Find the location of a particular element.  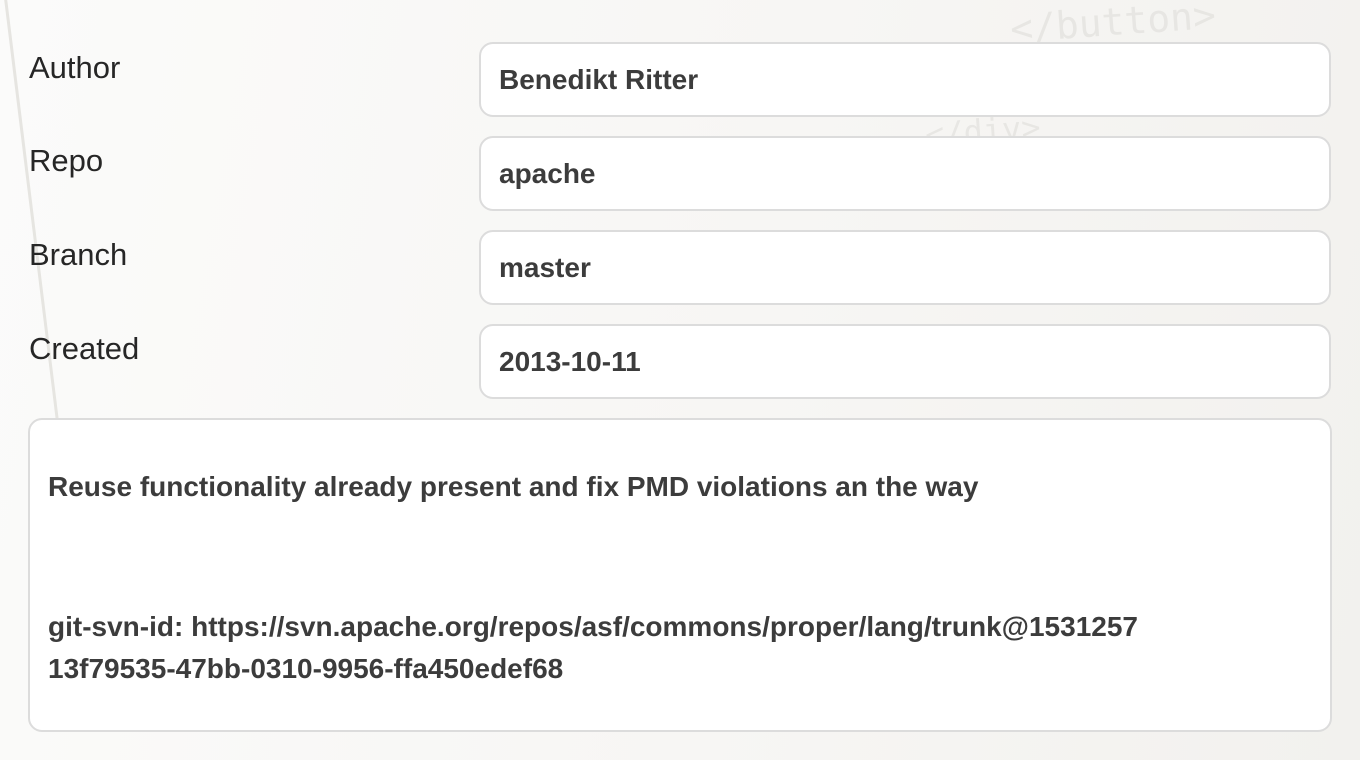

author-row: Author Benedikt Ritter is located at coordinates (680, 81).